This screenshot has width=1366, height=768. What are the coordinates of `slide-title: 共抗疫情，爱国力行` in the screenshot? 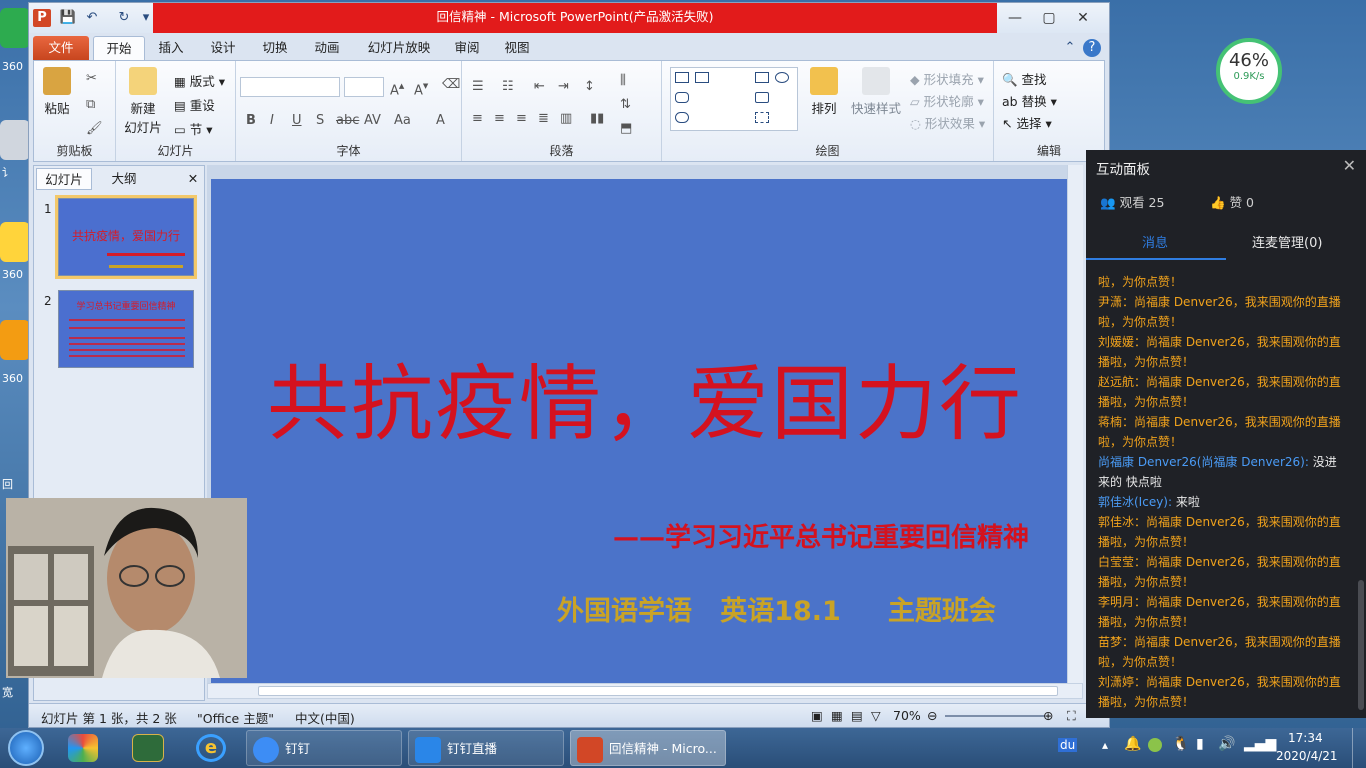 It's located at (645, 396).